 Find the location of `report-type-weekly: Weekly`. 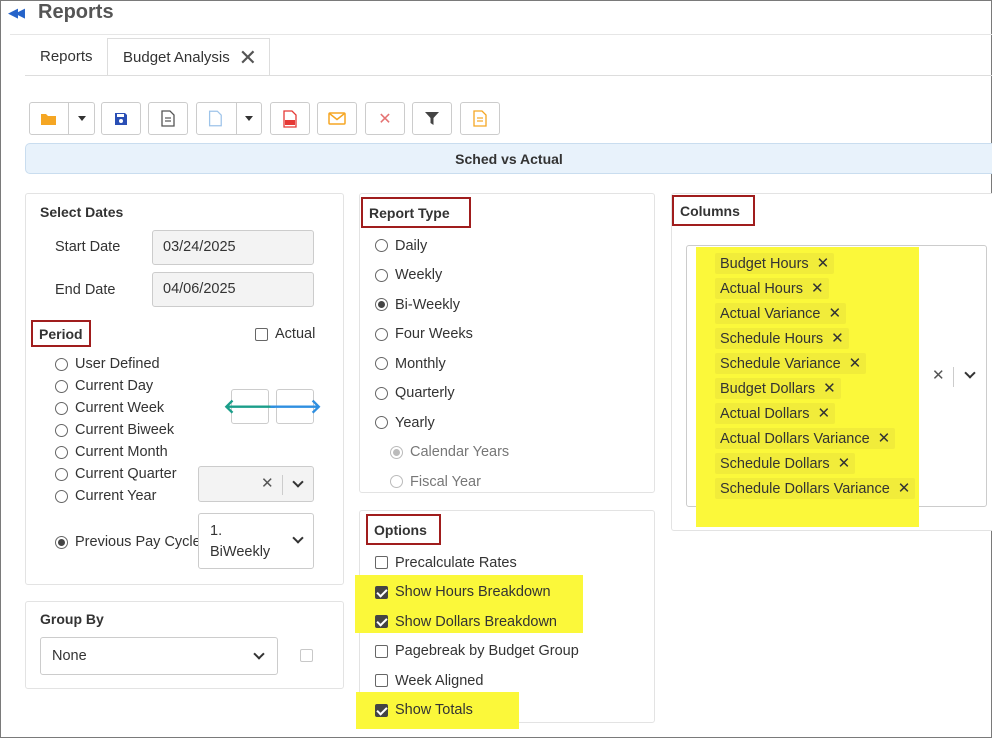

report-type-weekly: Weekly is located at coordinates (442, 276).